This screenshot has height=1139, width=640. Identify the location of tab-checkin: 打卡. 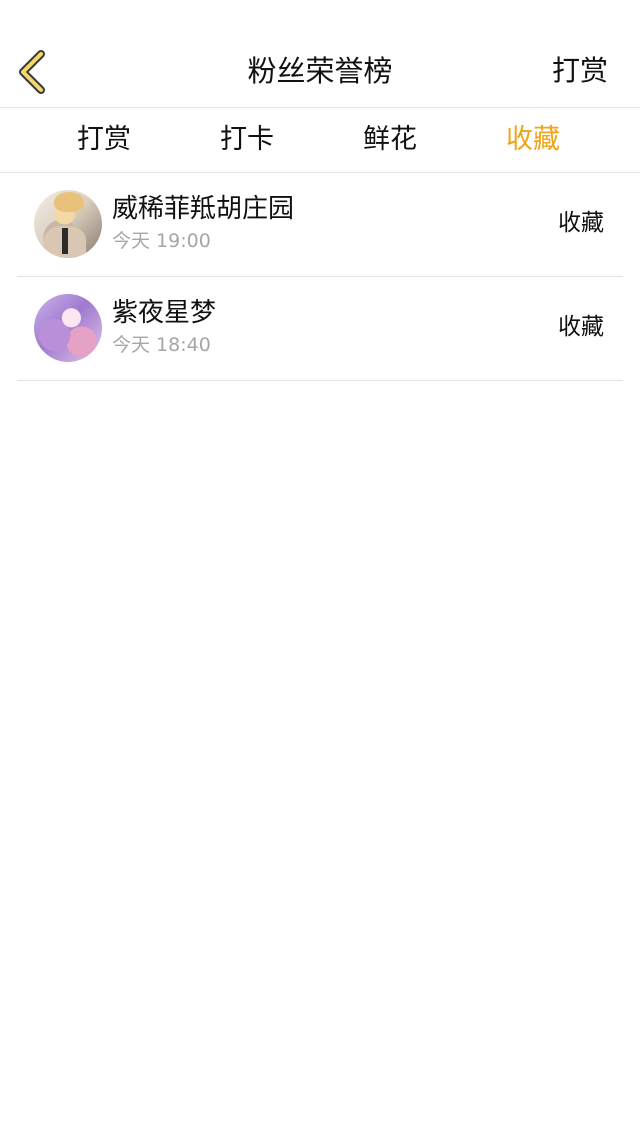
(247, 140).